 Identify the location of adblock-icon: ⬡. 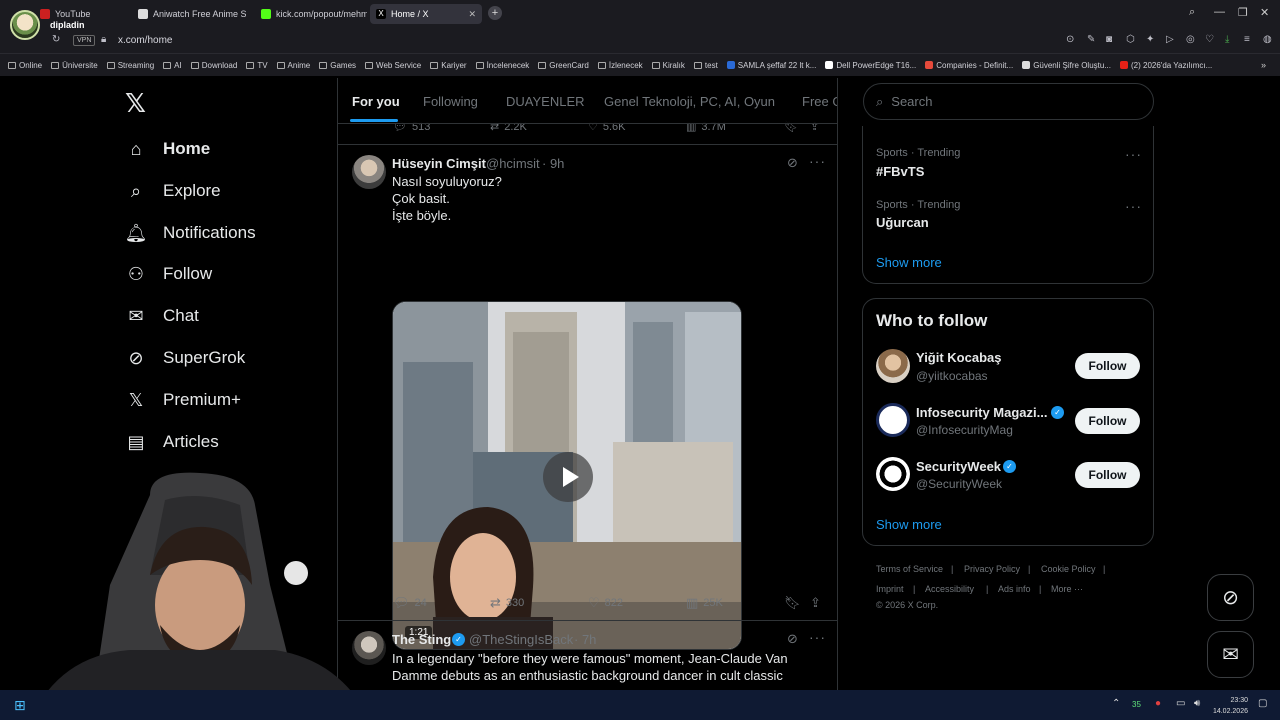
(1130, 39).